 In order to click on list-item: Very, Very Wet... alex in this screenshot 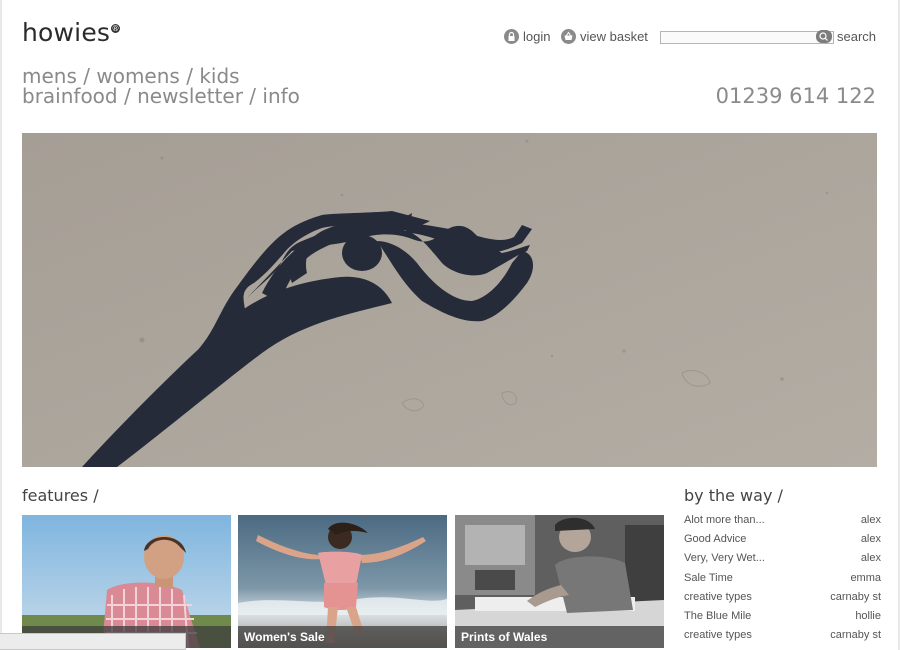, I will do `click(782, 560)`.